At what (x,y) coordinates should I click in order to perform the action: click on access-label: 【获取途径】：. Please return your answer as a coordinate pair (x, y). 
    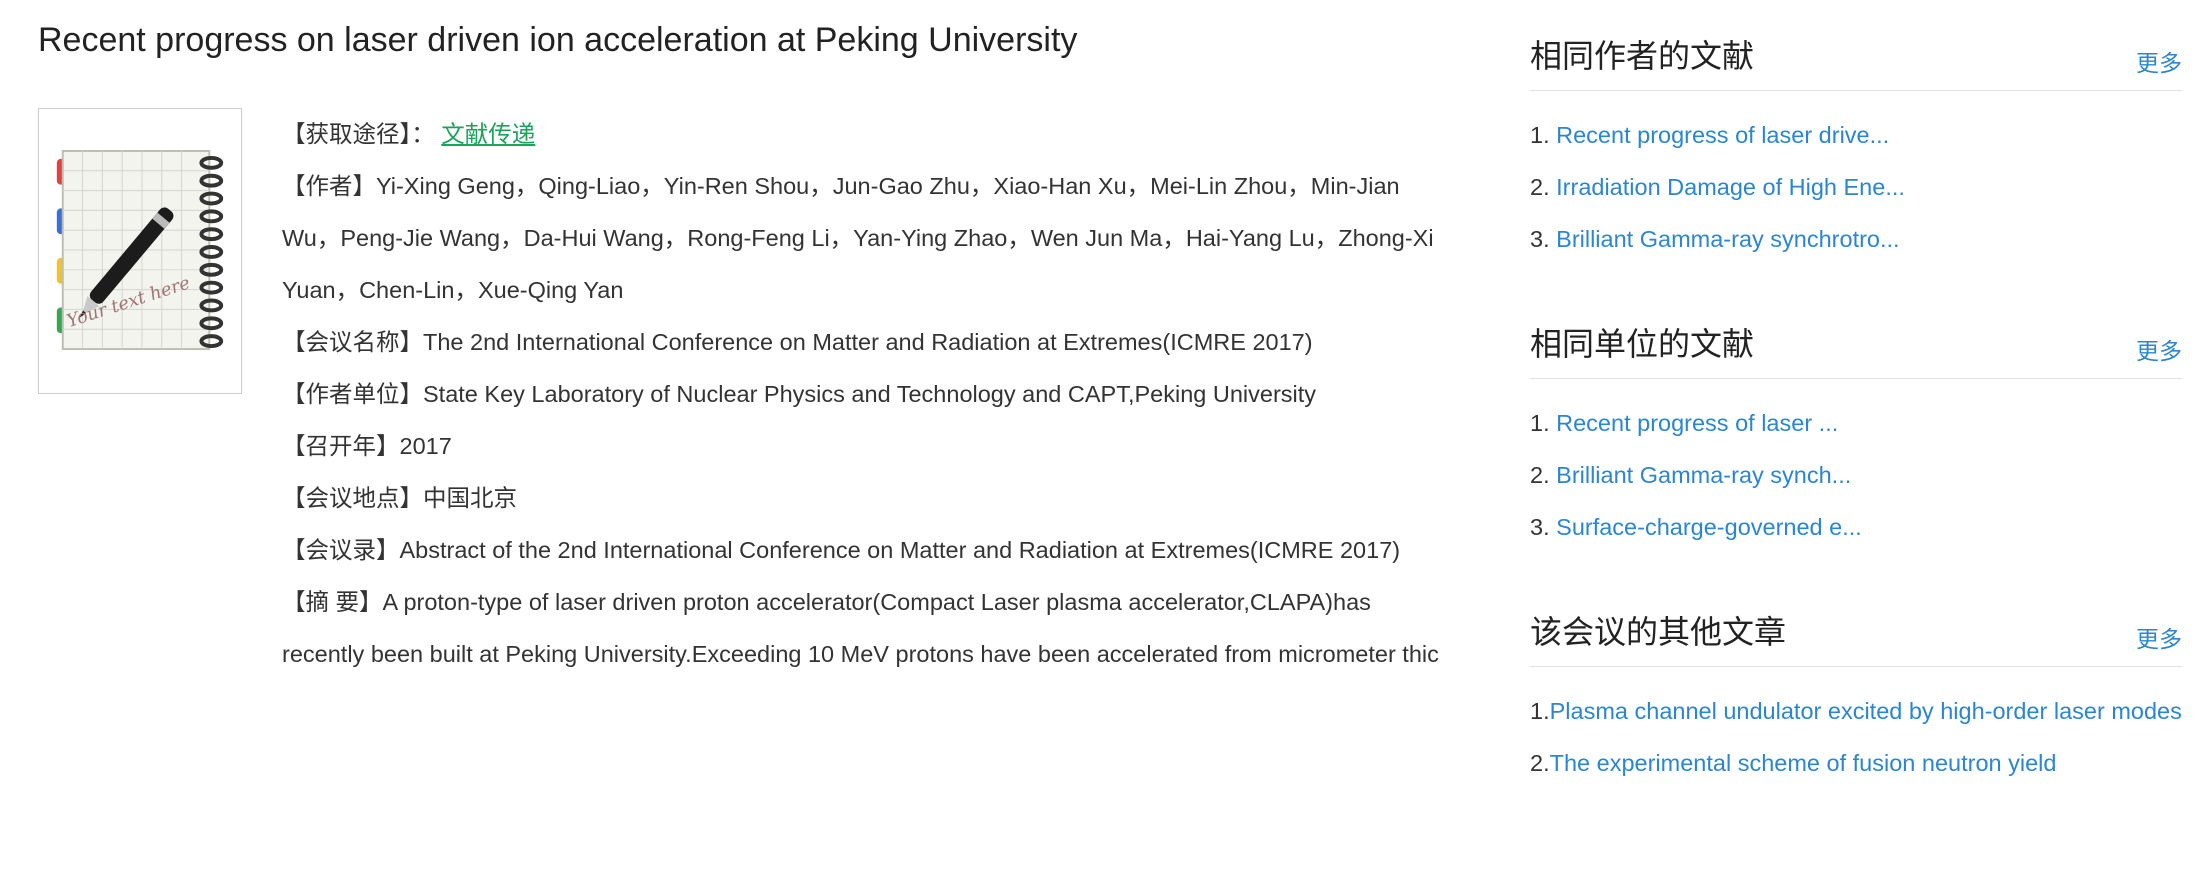
    Looking at the image, I should click on (358, 134).